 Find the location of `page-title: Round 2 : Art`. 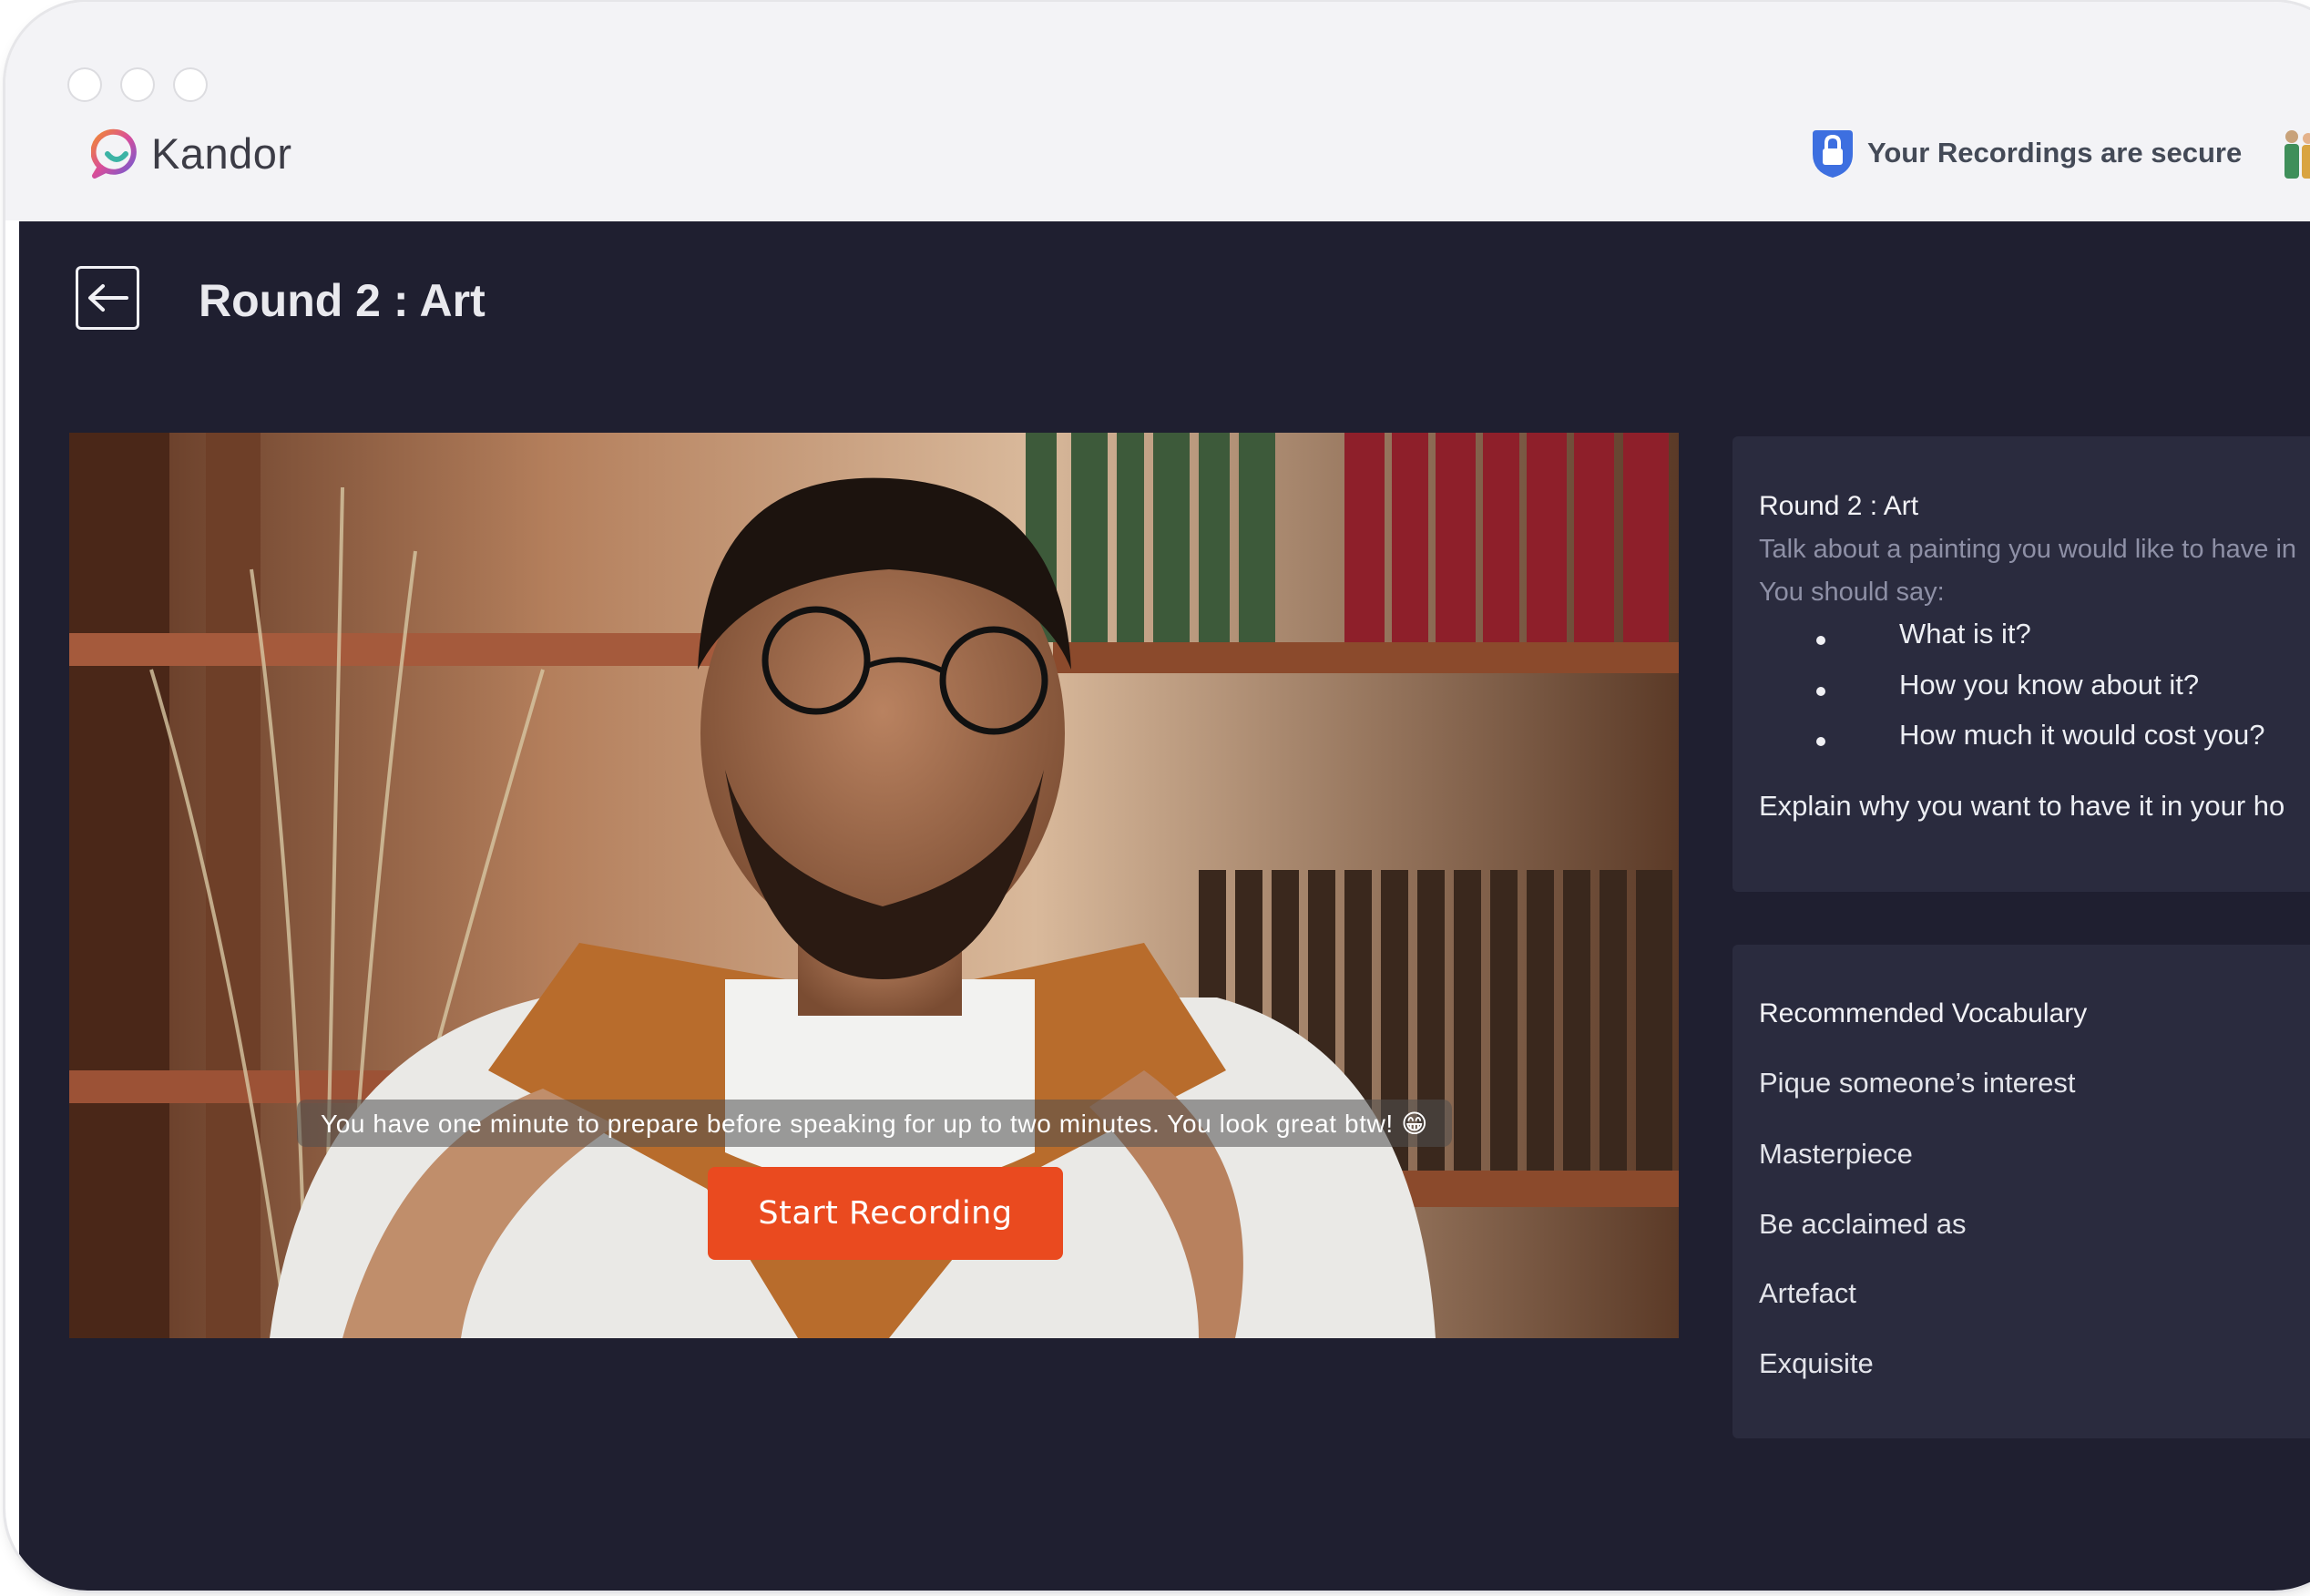

page-title: Round 2 : Art is located at coordinates (342, 301).